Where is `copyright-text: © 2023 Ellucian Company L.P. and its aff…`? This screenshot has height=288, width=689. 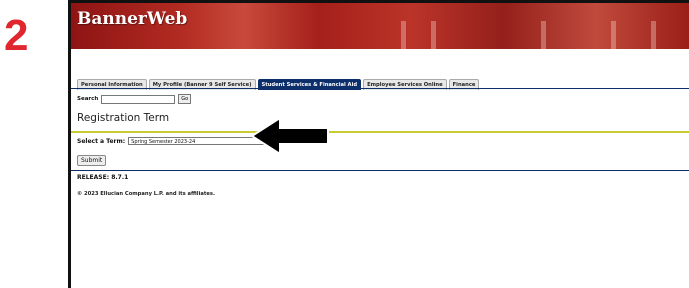
copyright-text: © 2023 Ellucian Company L.P. and its aff… is located at coordinates (146, 194).